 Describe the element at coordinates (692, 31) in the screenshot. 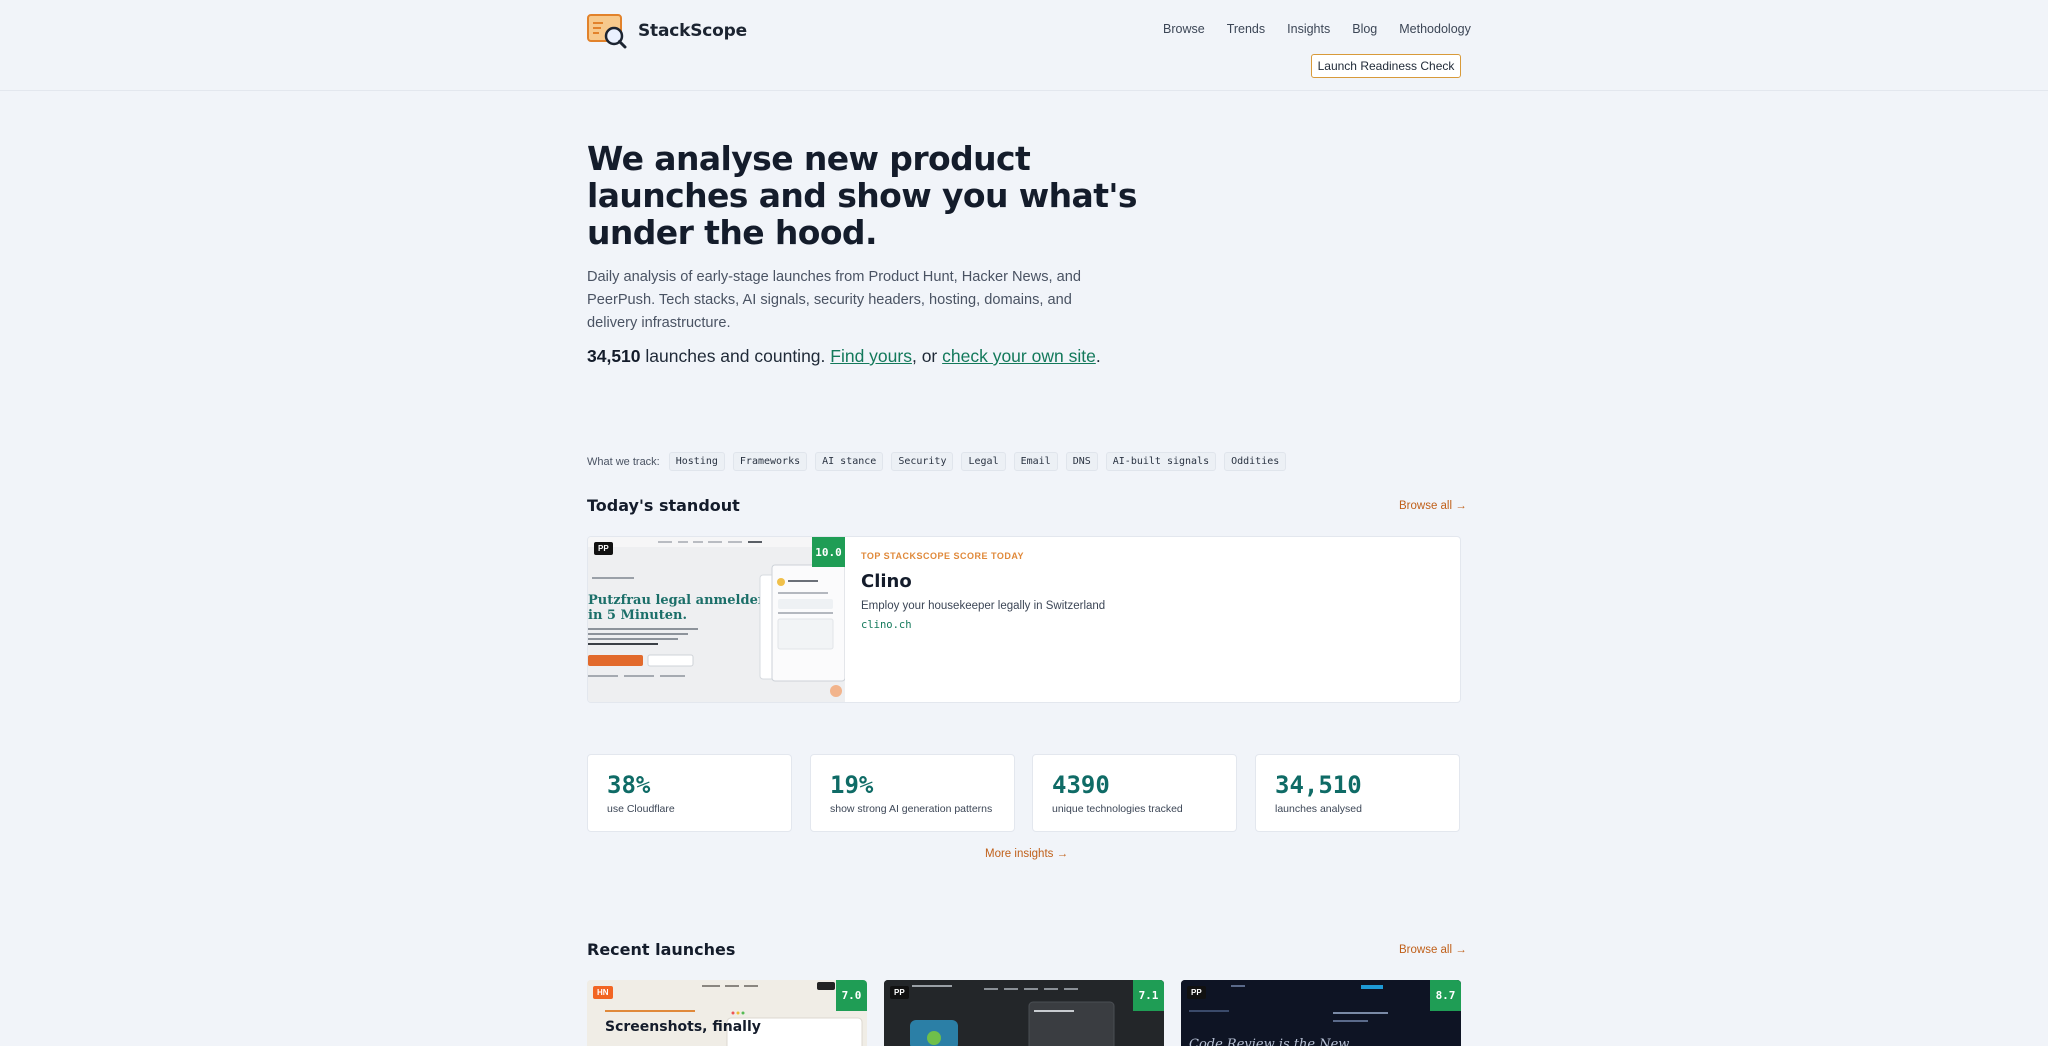

I see `brand-name: StackScope` at that location.